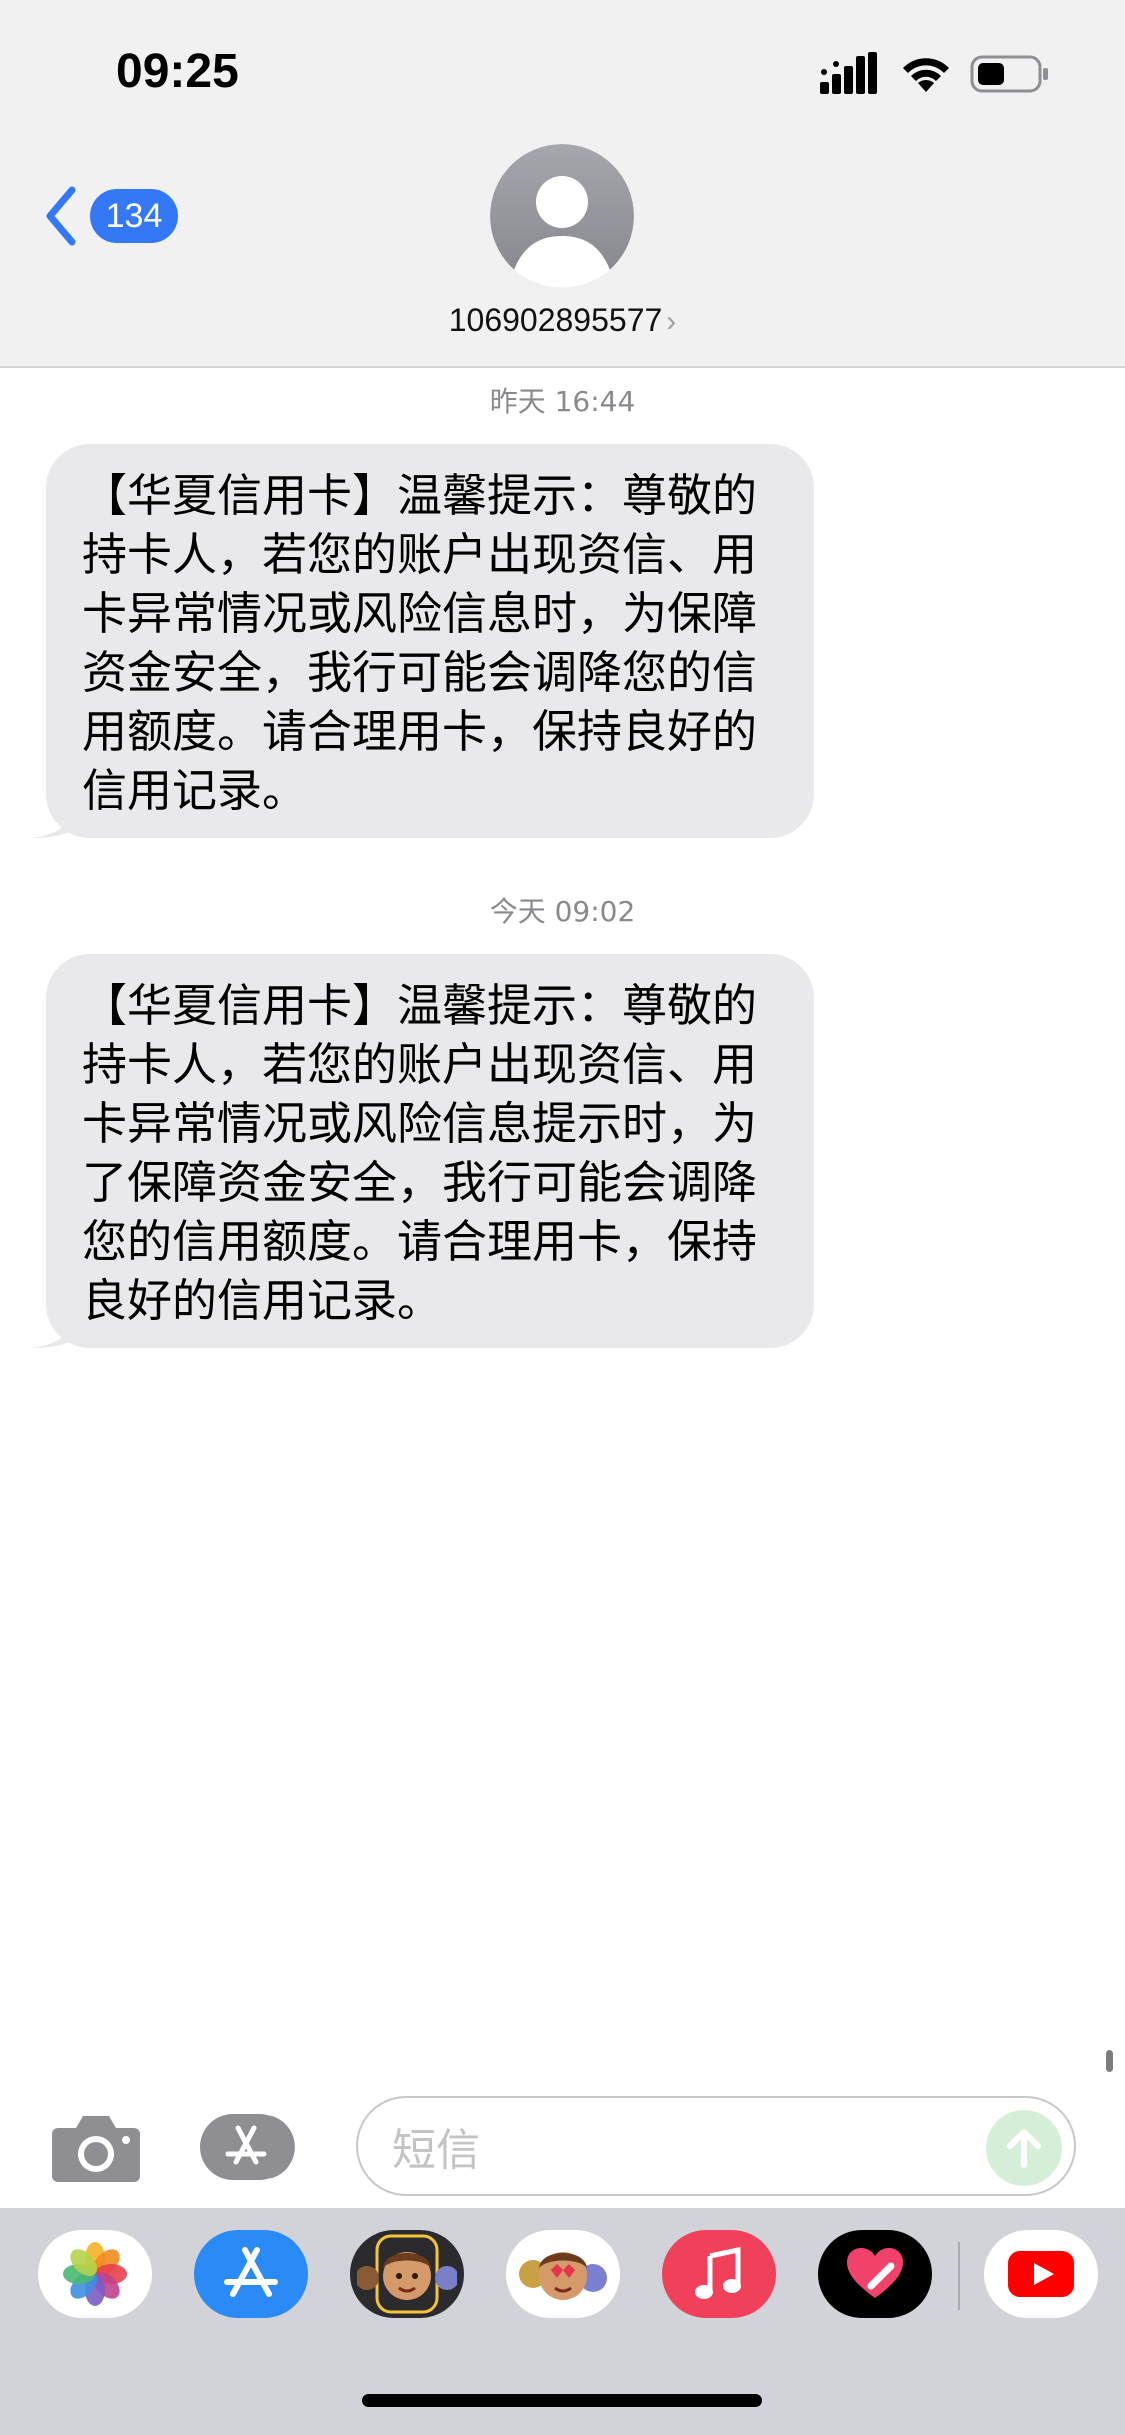  Describe the element at coordinates (1109, 2061) in the screenshot. I see `scroll-indicator` at that location.